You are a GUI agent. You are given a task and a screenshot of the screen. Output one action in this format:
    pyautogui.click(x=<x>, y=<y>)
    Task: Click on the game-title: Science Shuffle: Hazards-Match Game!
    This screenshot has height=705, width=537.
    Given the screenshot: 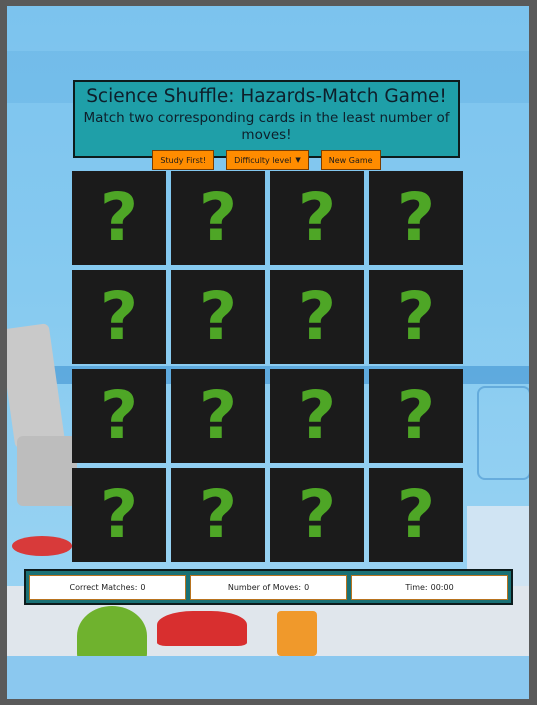 What is the action you would take?
    pyautogui.click(x=266, y=96)
    